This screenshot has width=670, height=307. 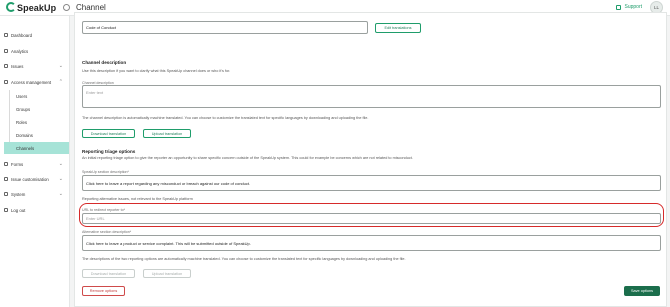 I want to click on sidebar-item-forms: Forms ⌄, so click(x=34, y=164).